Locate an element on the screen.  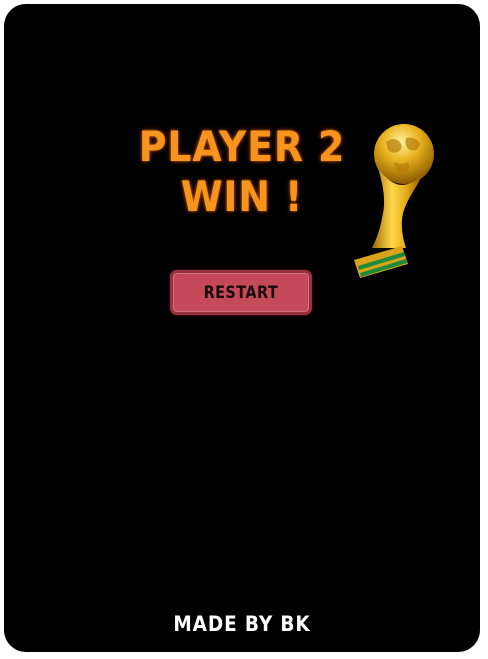
result-message: PLAYER 2 WIN ! is located at coordinates (242, 172).